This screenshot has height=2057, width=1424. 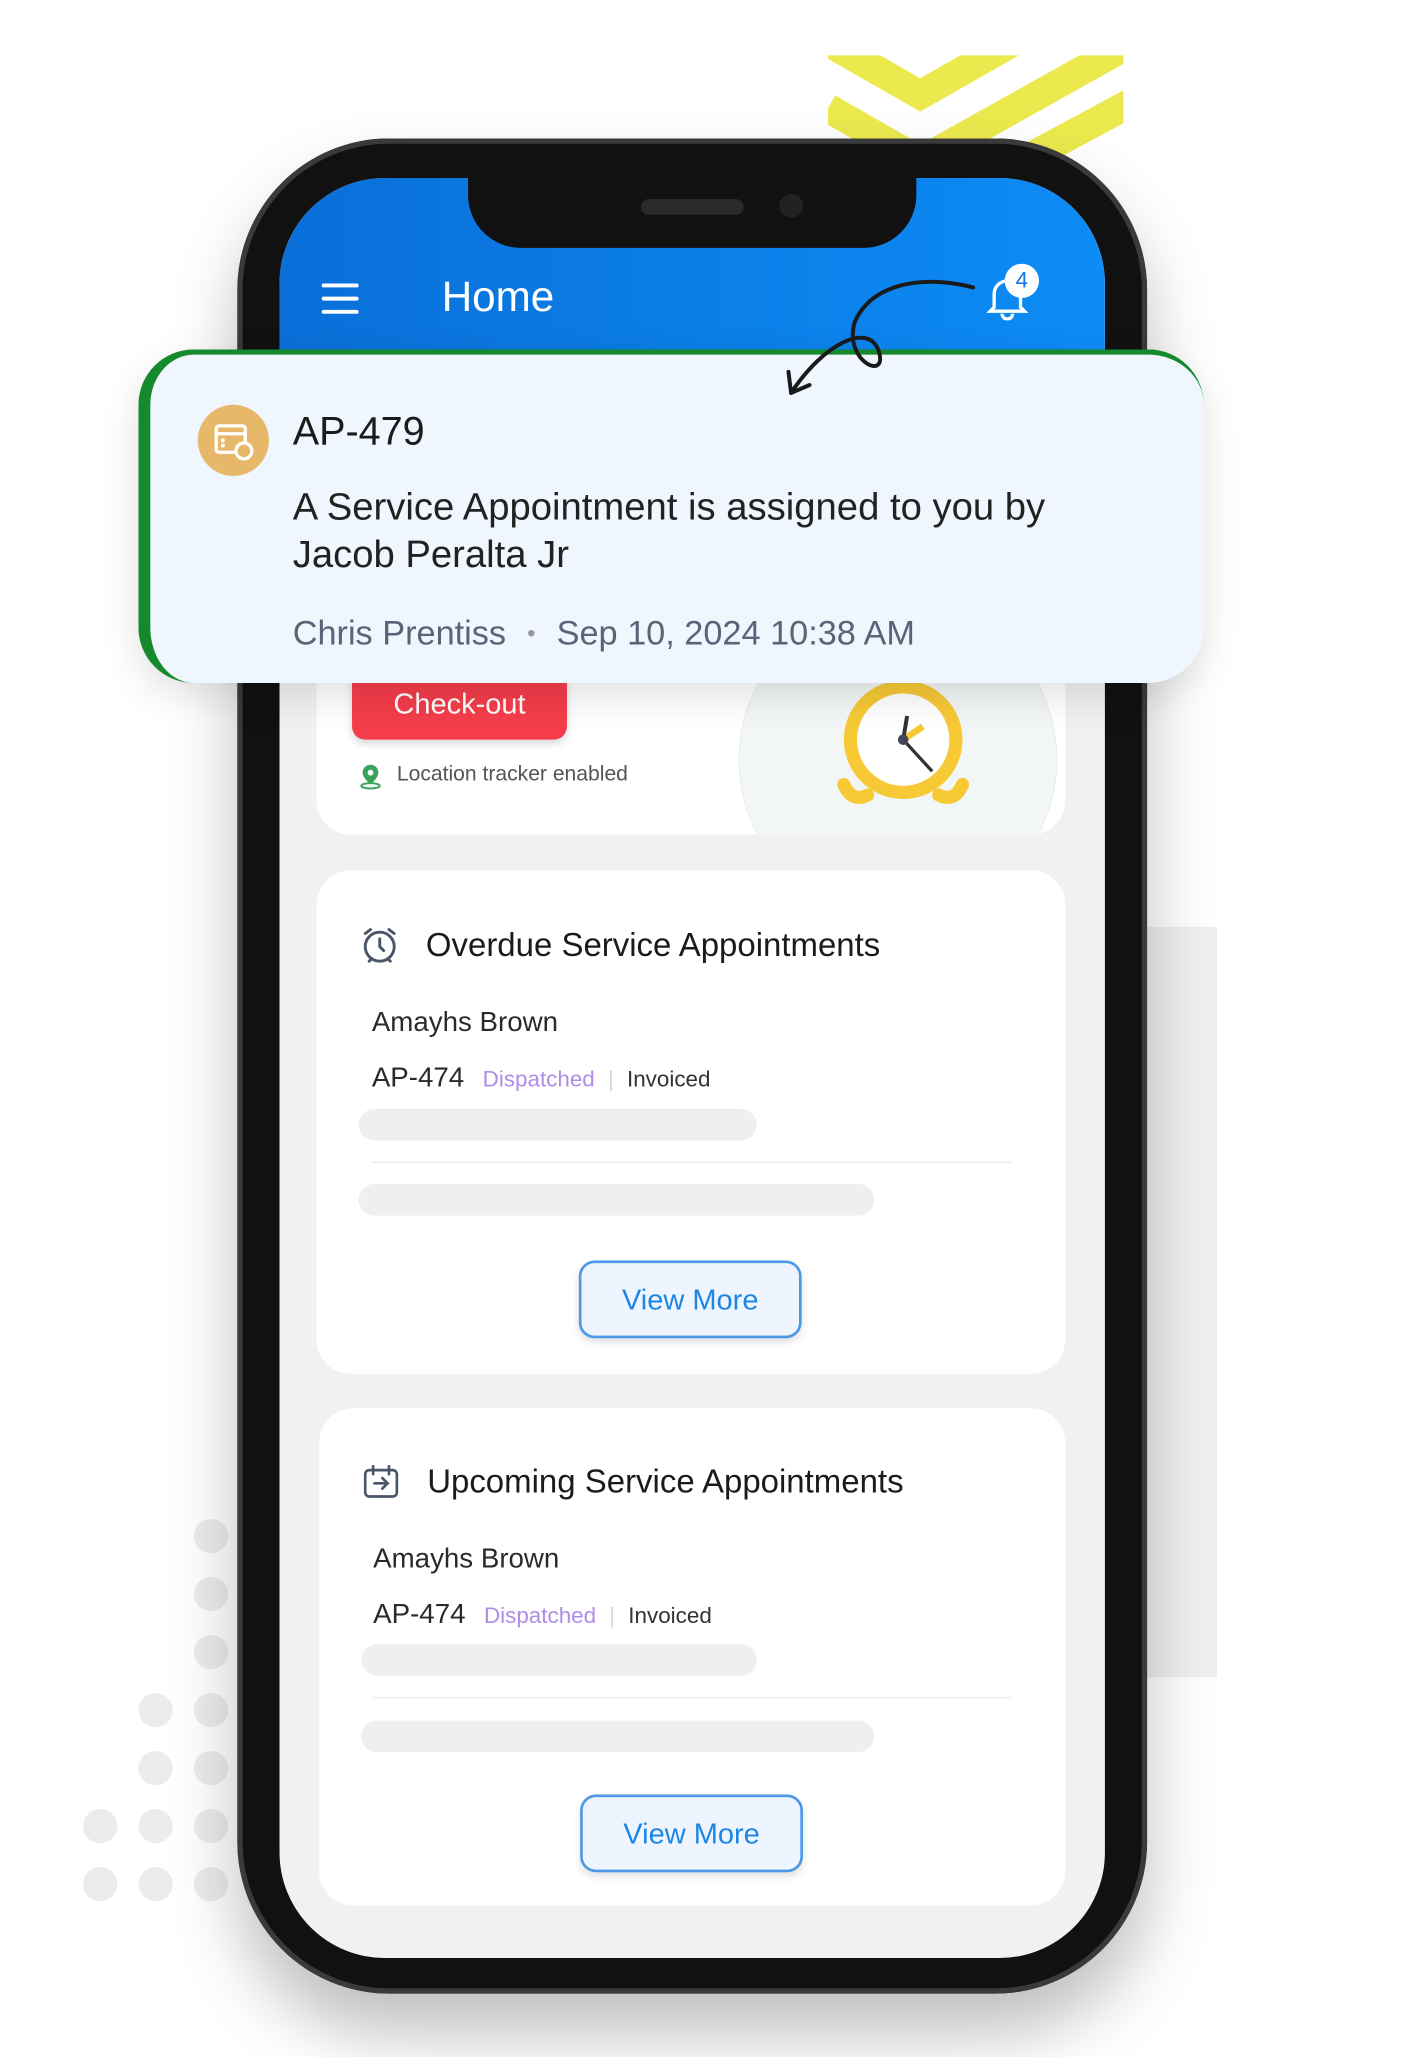 I want to click on notch, so click(x=692, y=212).